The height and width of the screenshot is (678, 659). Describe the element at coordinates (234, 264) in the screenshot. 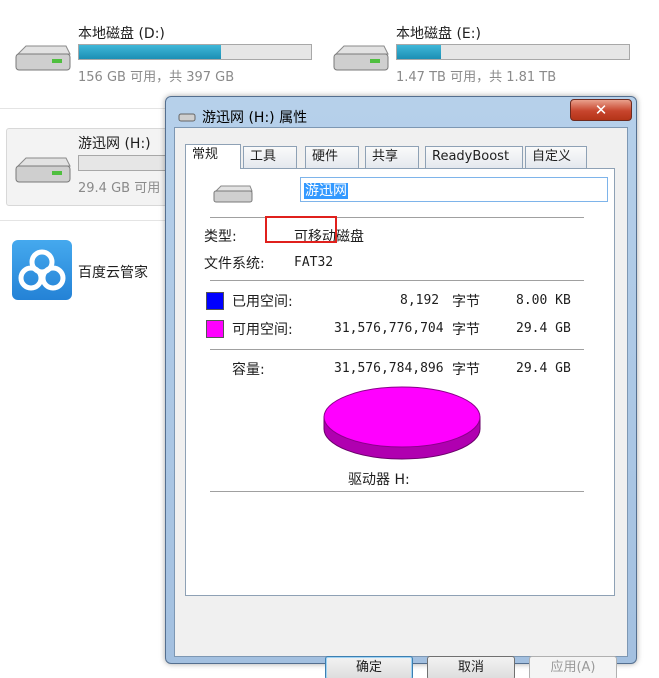

I see `filesystem-label: 文件系统:` at that location.